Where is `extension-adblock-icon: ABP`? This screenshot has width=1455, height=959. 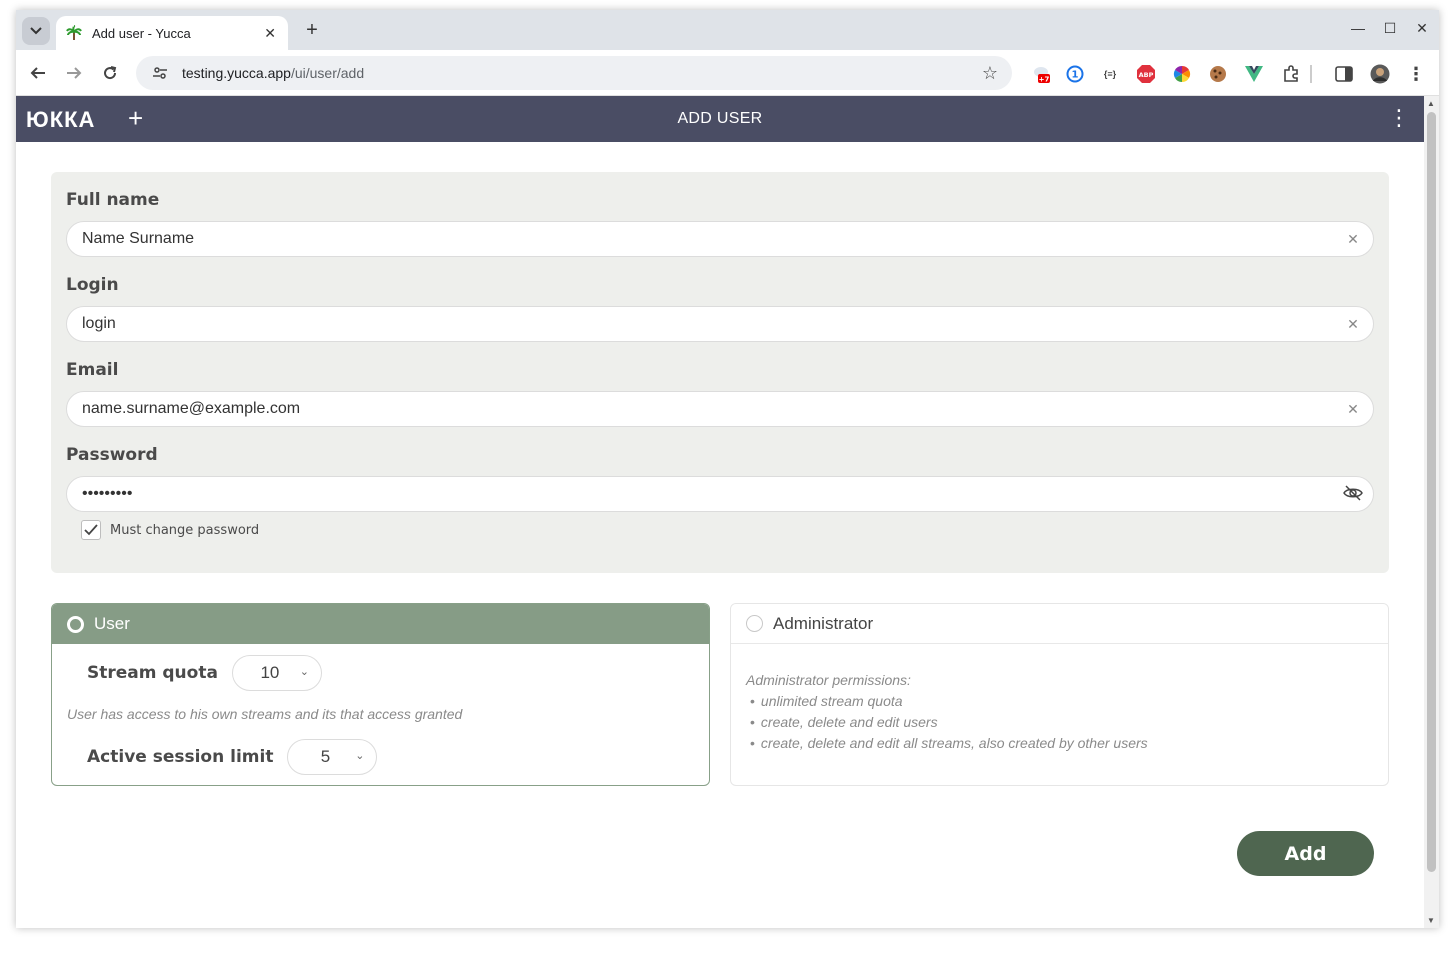
extension-adblock-icon: ABP is located at coordinates (1146, 74).